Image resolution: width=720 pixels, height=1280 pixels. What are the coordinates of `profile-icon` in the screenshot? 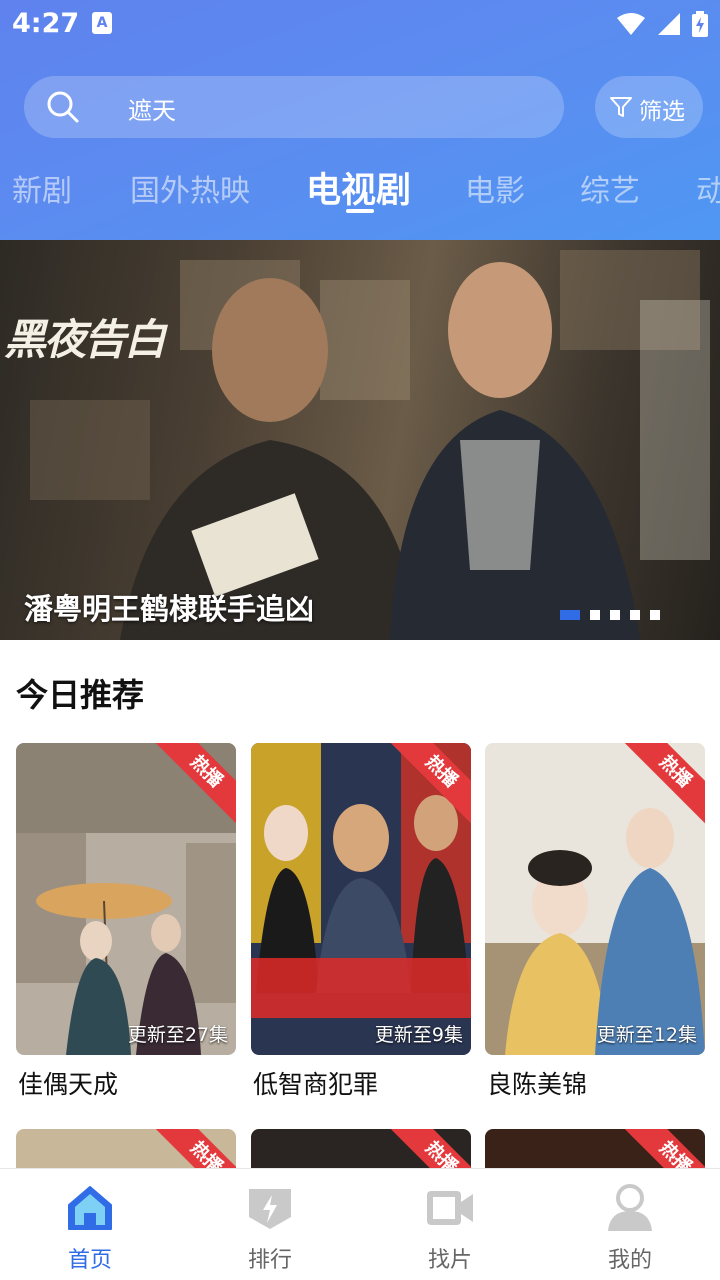 It's located at (630, 1207).